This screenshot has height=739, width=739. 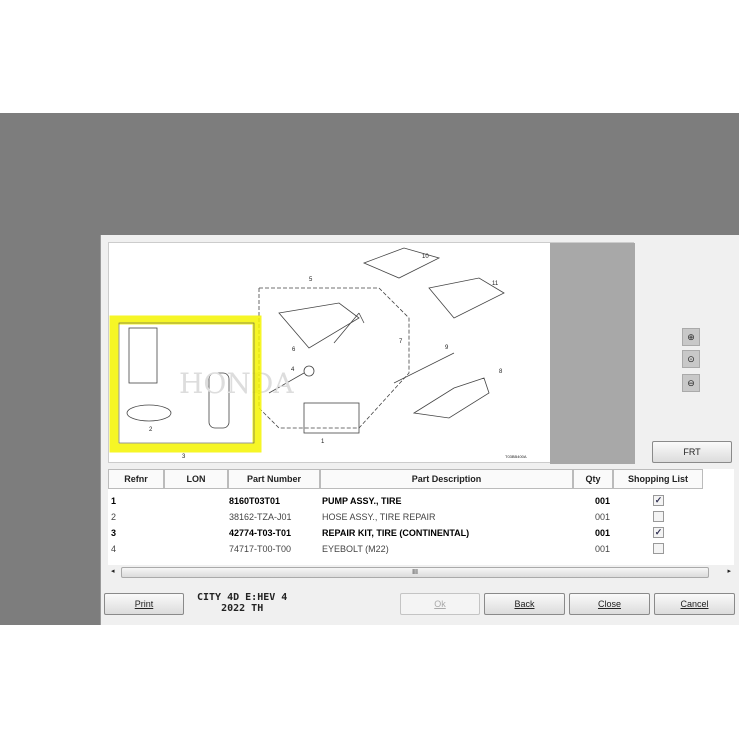 What do you see at coordinates (379, 517) in the screenshot?
I see `part-description: HOSE ASSY., TIRE REPAIR` at bounding box center [379, 517].